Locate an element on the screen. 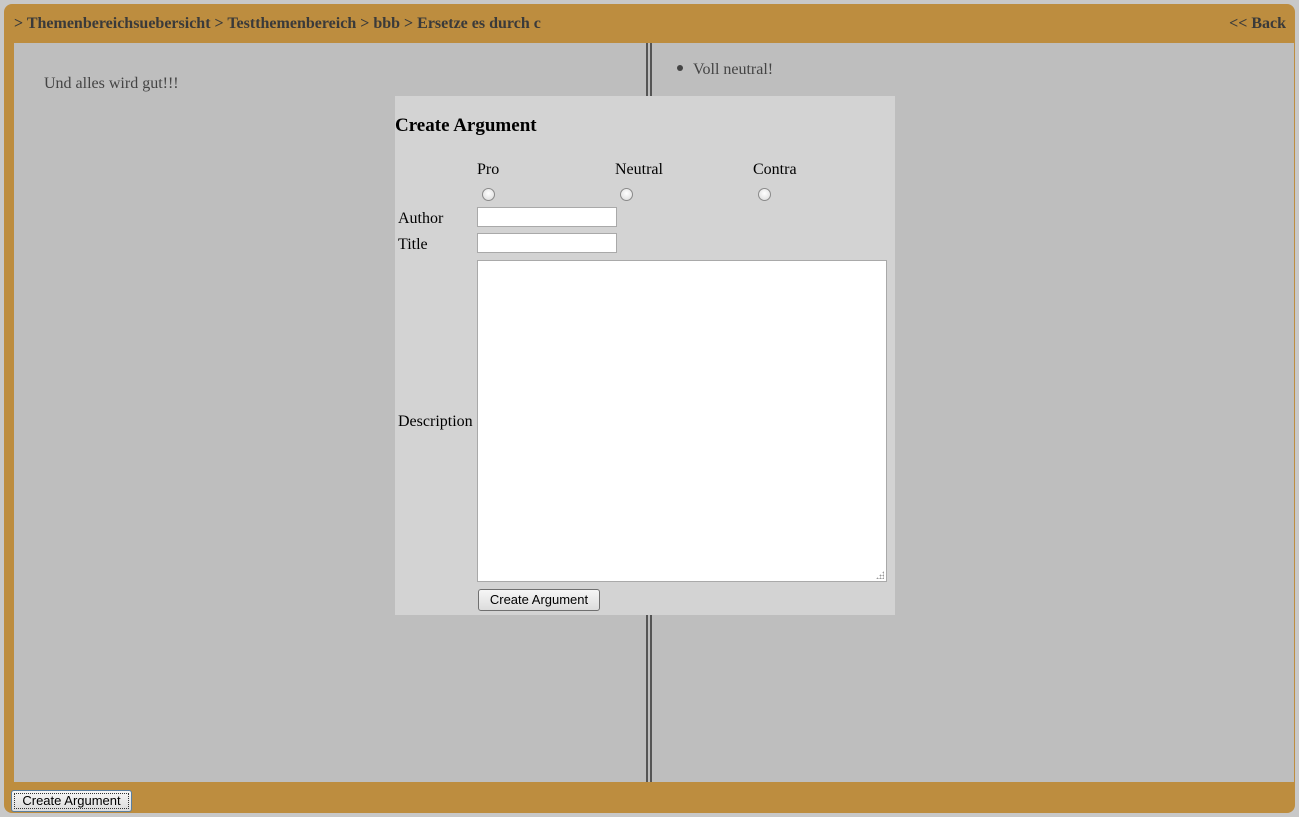 This screenshot has height=817, width=1299. author-label: Author is located at coordinates (421, 218).